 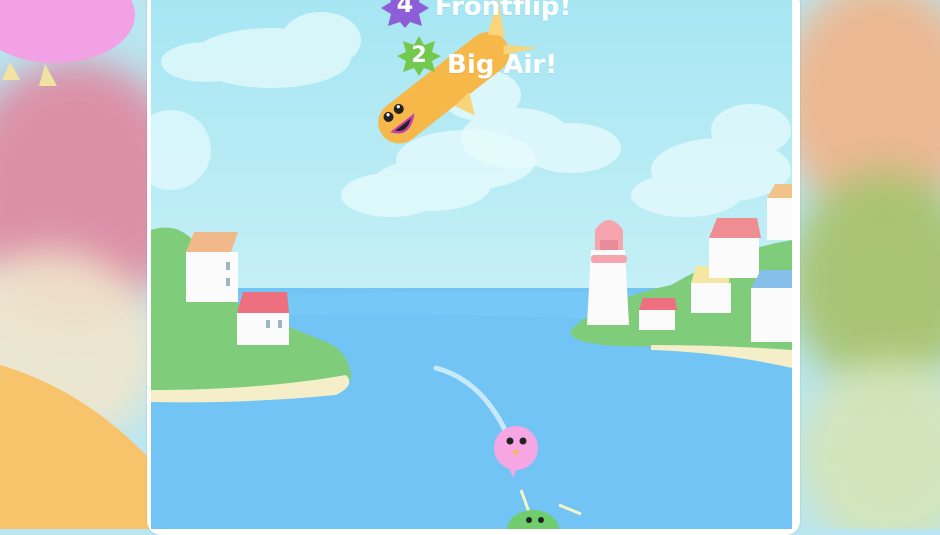 I want to click on blur-blob-green, so click(x=865, y=280).